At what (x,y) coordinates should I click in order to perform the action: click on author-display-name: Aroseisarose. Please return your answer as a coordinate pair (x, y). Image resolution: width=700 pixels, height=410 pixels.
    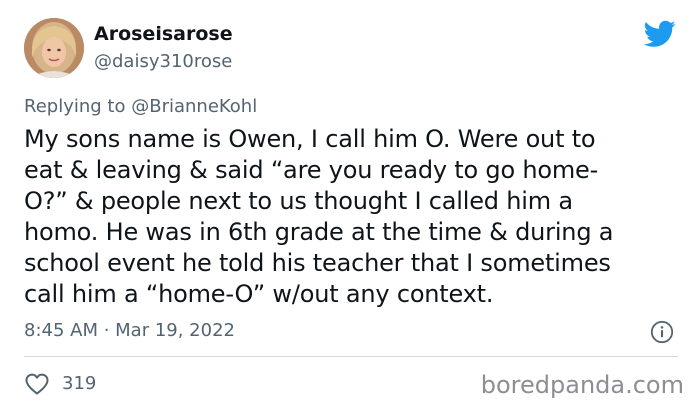
    Looking at the image, I should click on (163, 34).